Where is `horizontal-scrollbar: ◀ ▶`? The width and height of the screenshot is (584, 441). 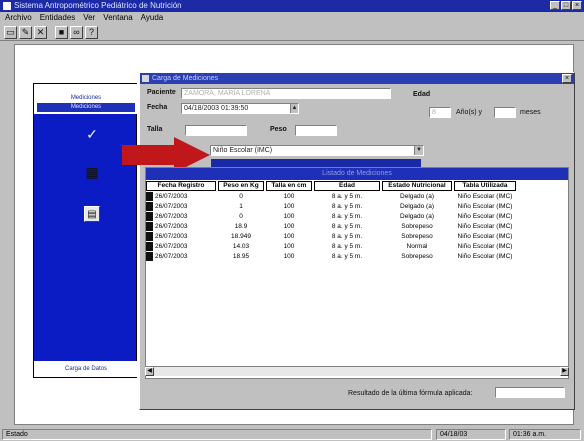
horizontal-scrollbar: ◀ ▶ is located at coordinates (357, 371).